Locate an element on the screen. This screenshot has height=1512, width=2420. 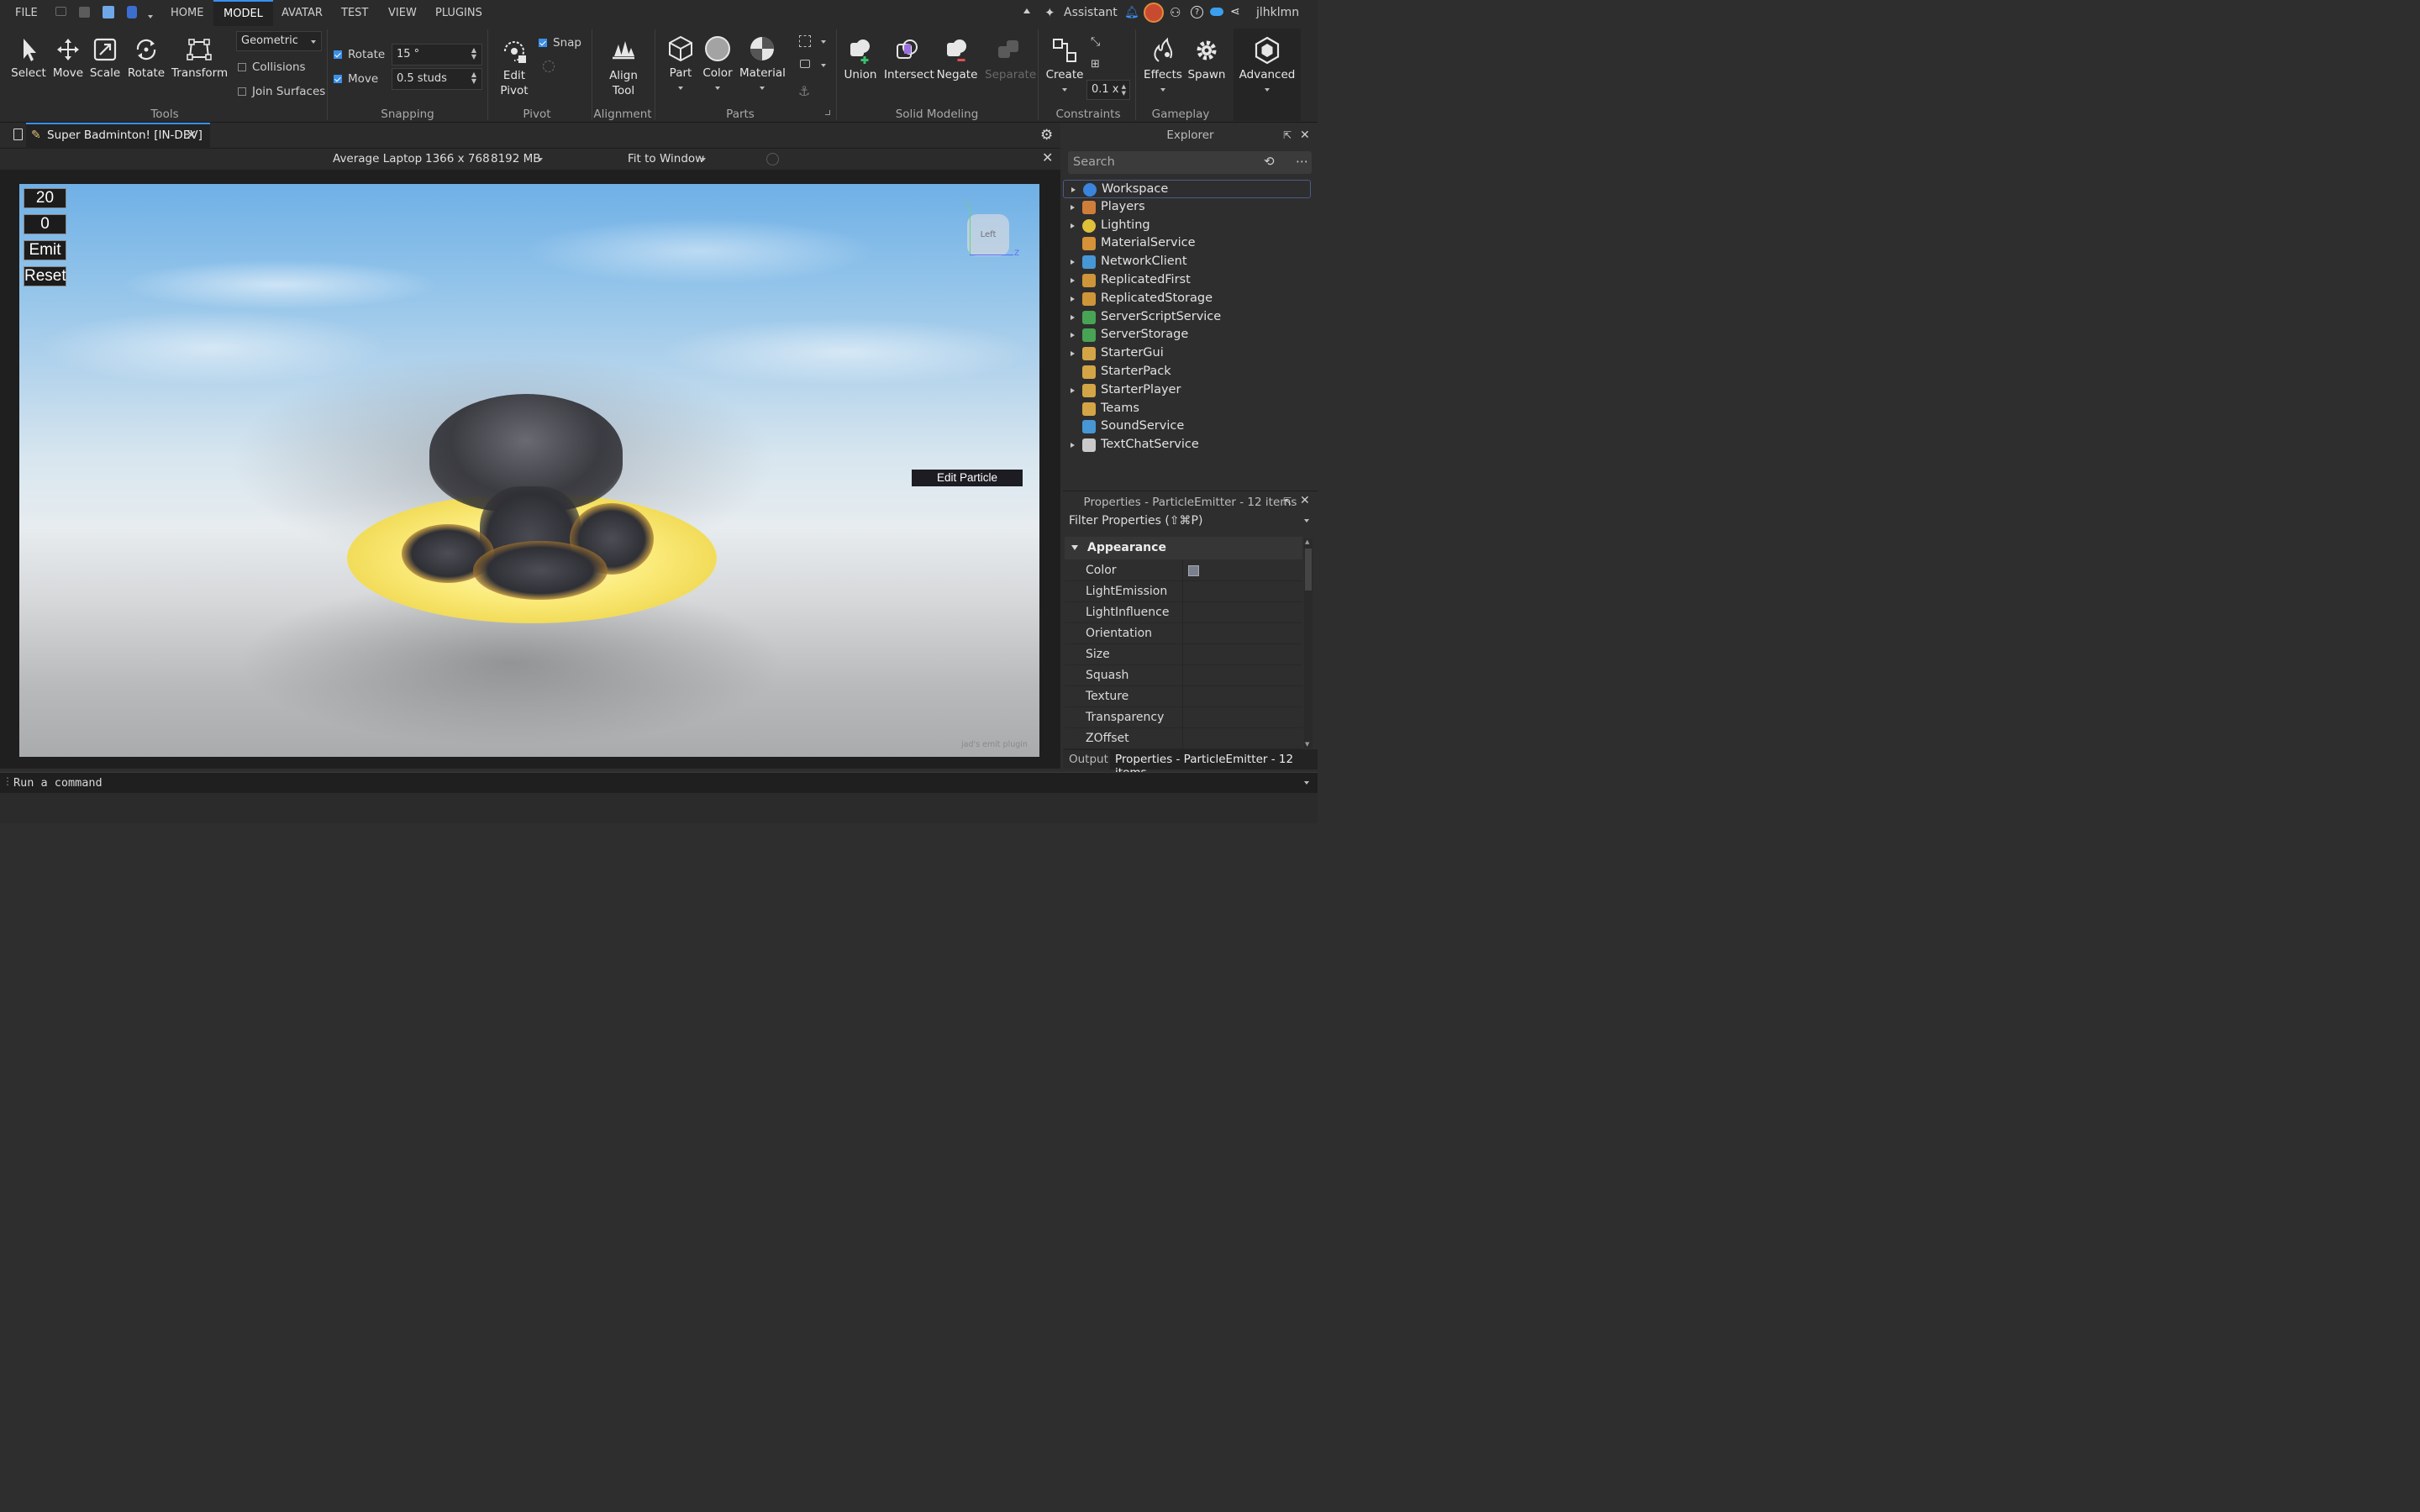
notification-bell-icon: 🔔︎ is located at coordinates (1132, 12).